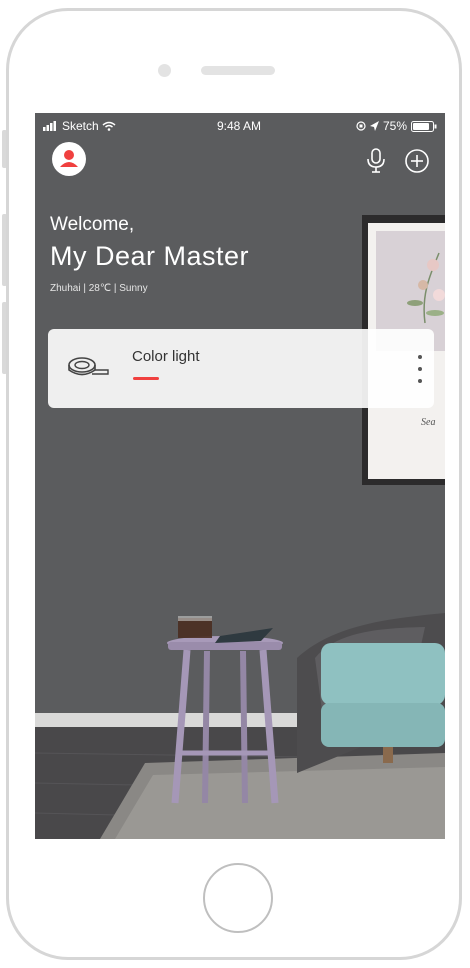 This screenshot has width=470, height=968. I want to click on welcome-text: Welcome,, so click(92, 224).